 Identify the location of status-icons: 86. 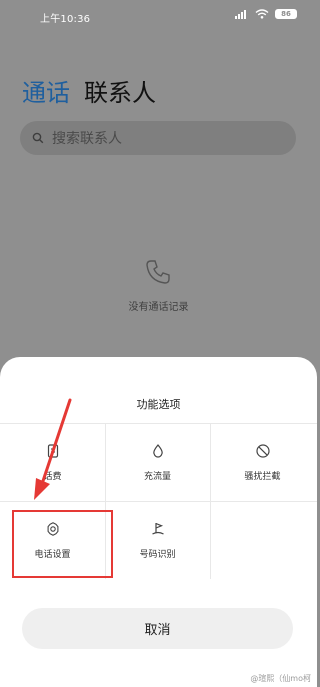
(266, 14).